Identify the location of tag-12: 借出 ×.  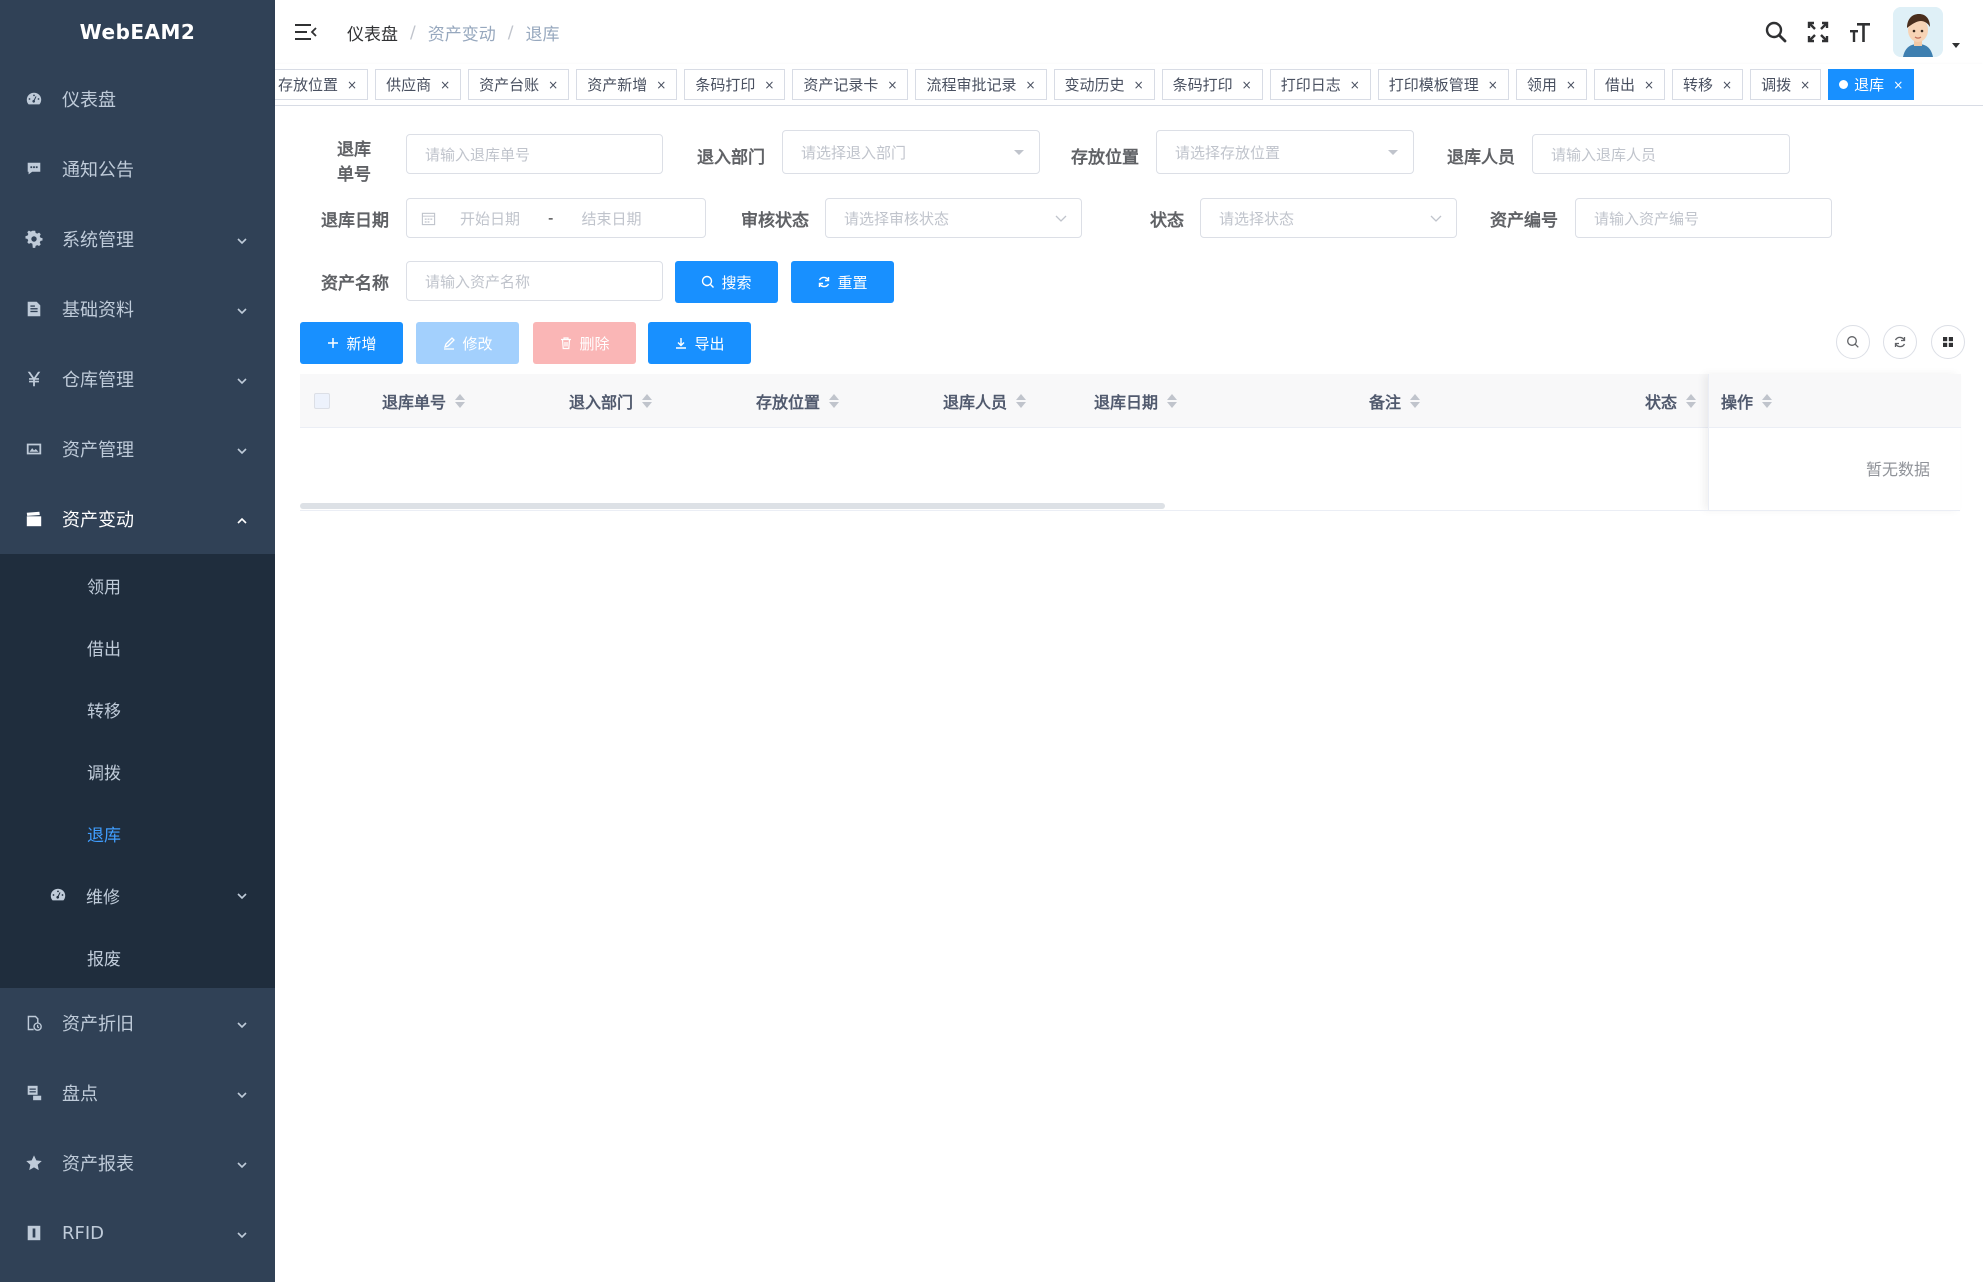
(1629, 84).